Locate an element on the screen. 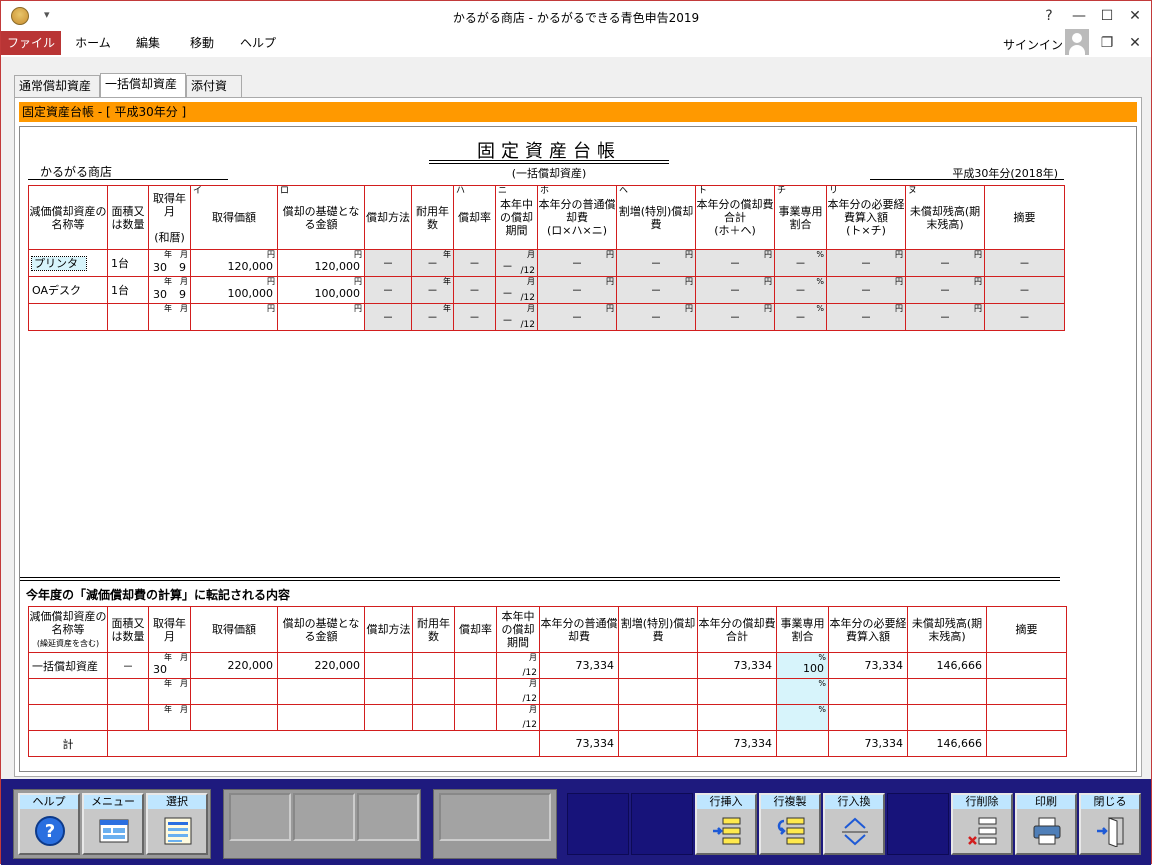 The height and width of the screenshot is (865, 1152). depr-base-cell: 円 100,000 is located at coordinates (321, 290).